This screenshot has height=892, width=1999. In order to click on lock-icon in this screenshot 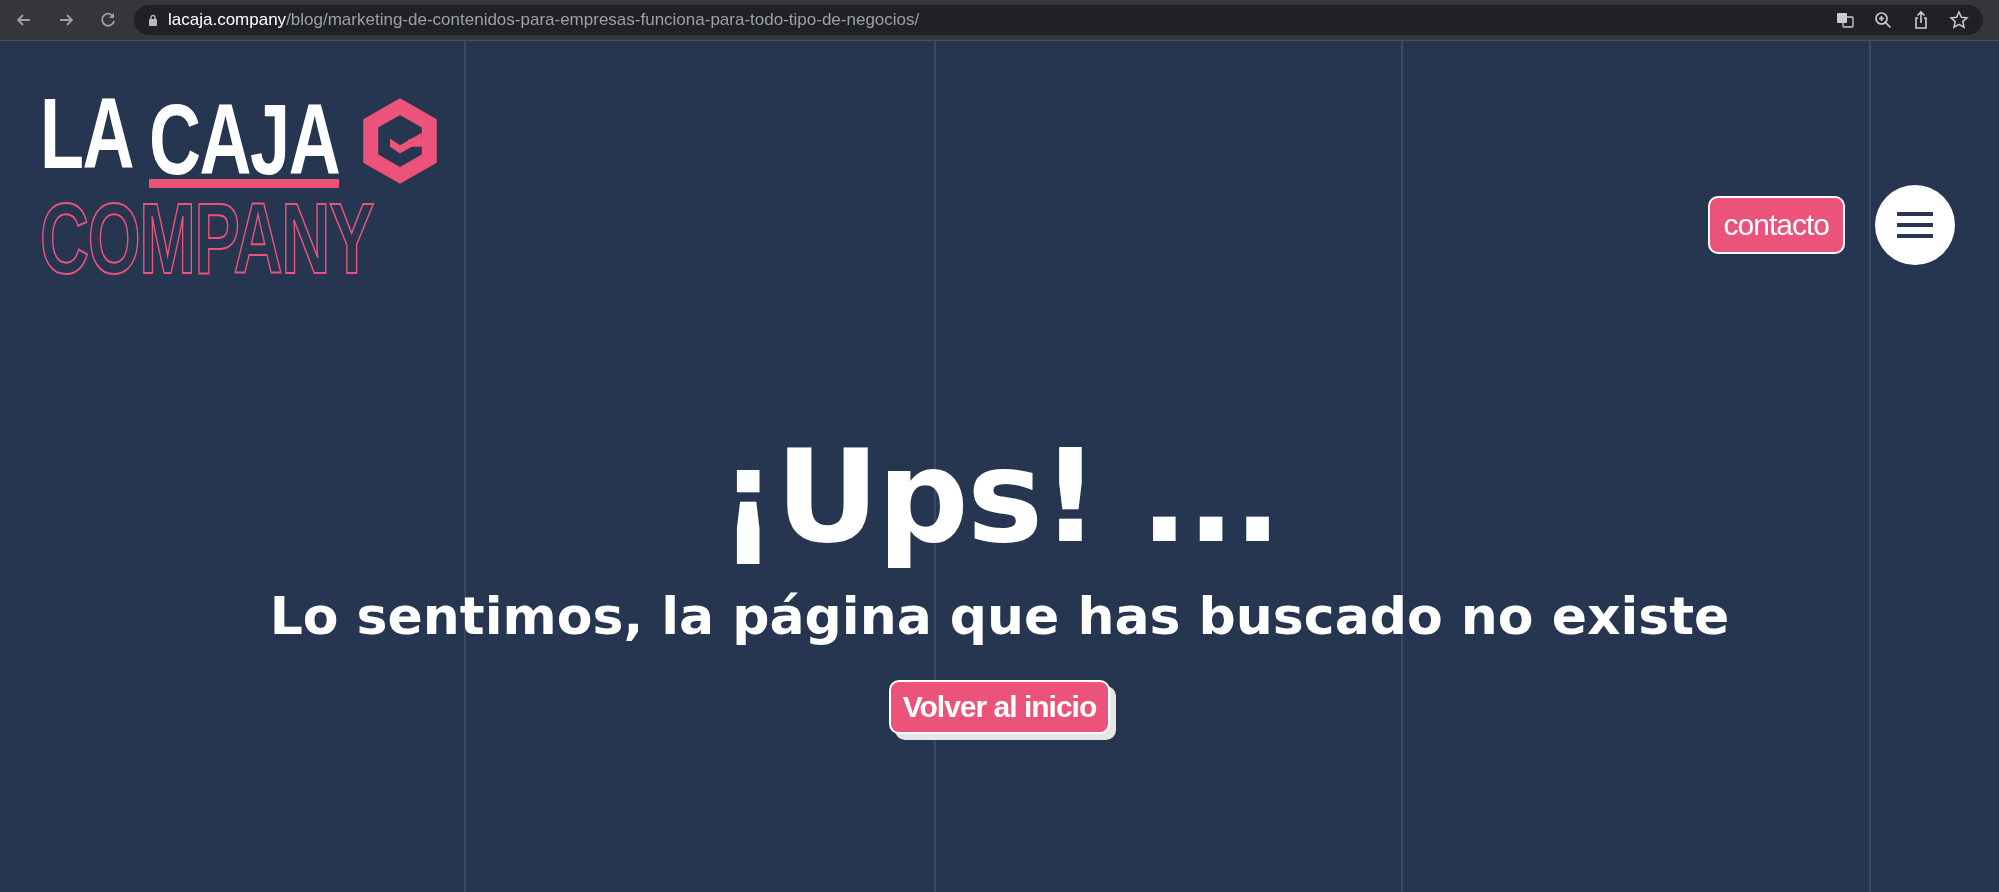, I will do `click(153, 20)`.